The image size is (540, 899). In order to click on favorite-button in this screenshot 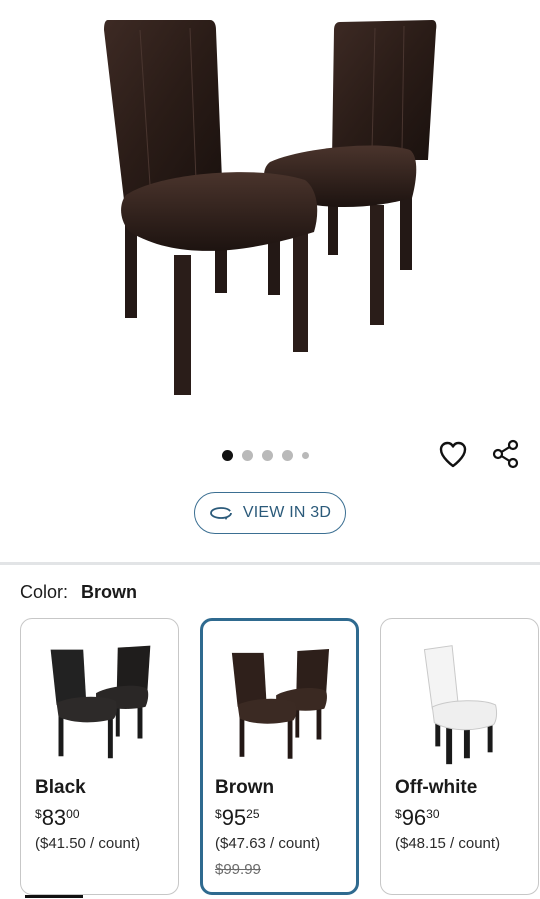, I will do `click(453, 454)`.